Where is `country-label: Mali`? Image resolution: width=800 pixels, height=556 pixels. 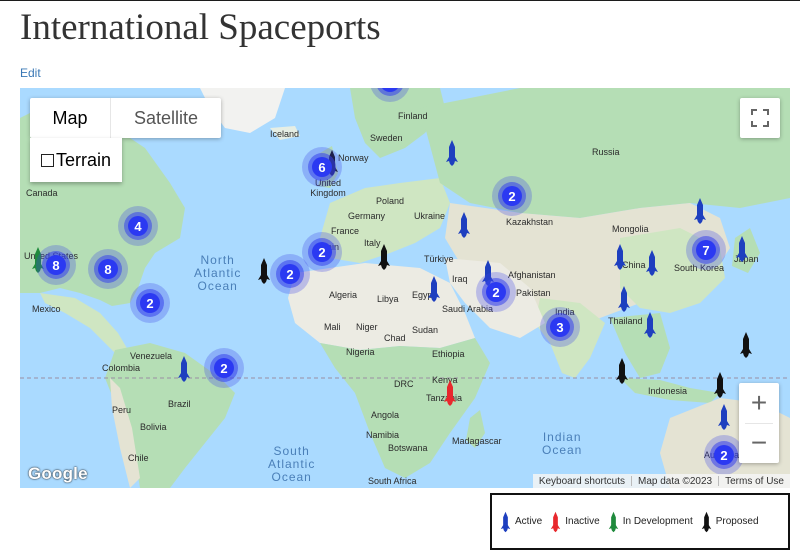
country-label: Mali is located at coordinates (332, 327).